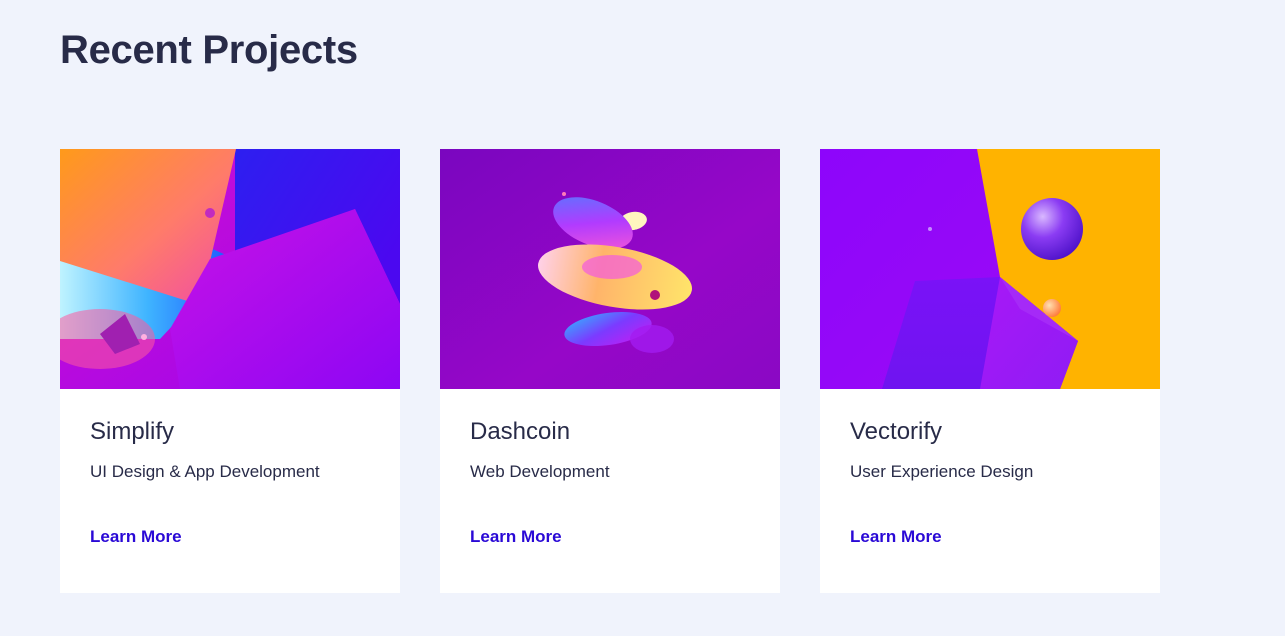  Describe the element at coordinates (610, 491) in the screenshot. I see `project-card-body: Dashcoin Web Development Learn More` at that location.